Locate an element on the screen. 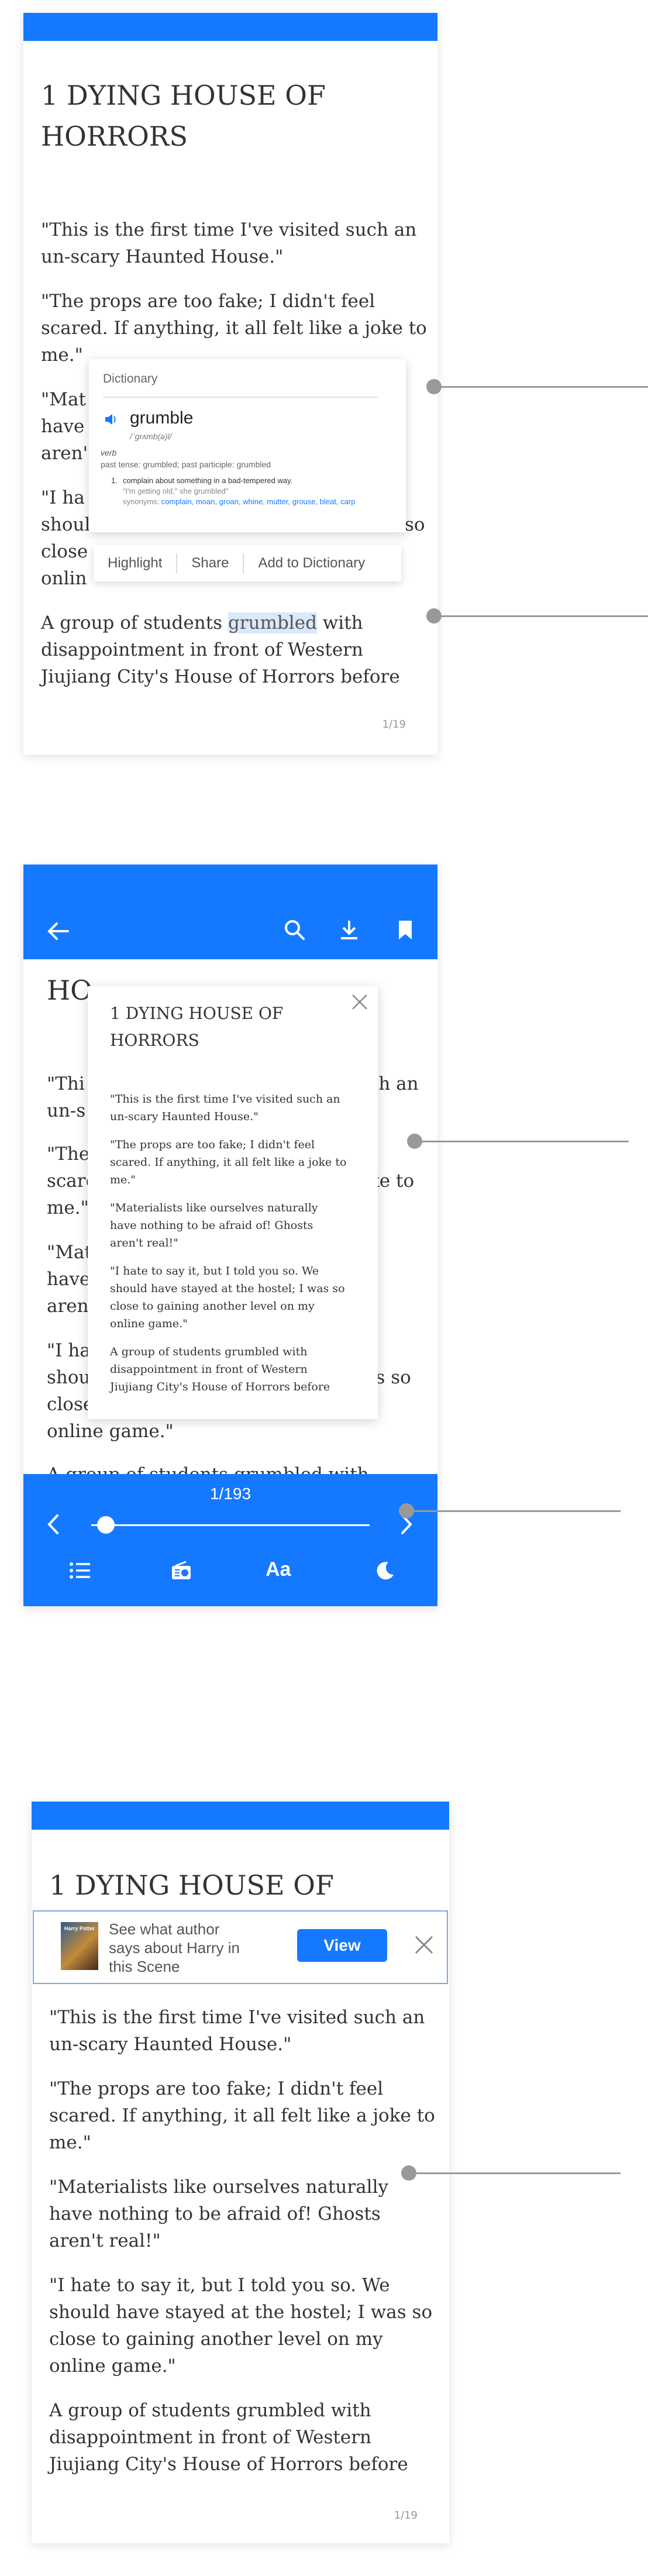 The width and height of the screenshot is (648, 2576). dictionary-word: grumble is located at coordinates (162, 418).